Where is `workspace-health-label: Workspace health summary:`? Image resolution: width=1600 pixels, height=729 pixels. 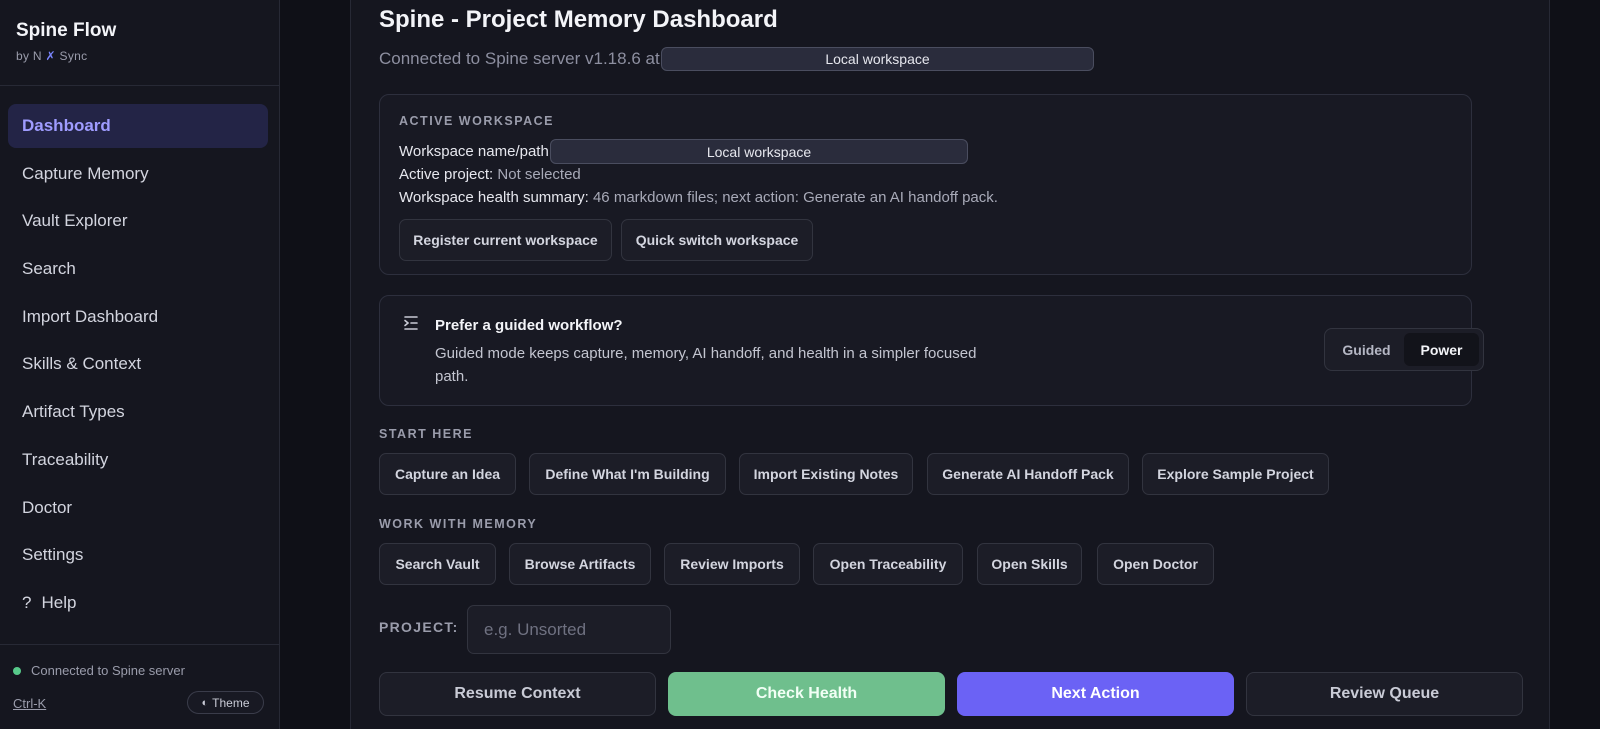
workspace-health-label: Workspace health summary: is located at coordinates (494, 197).